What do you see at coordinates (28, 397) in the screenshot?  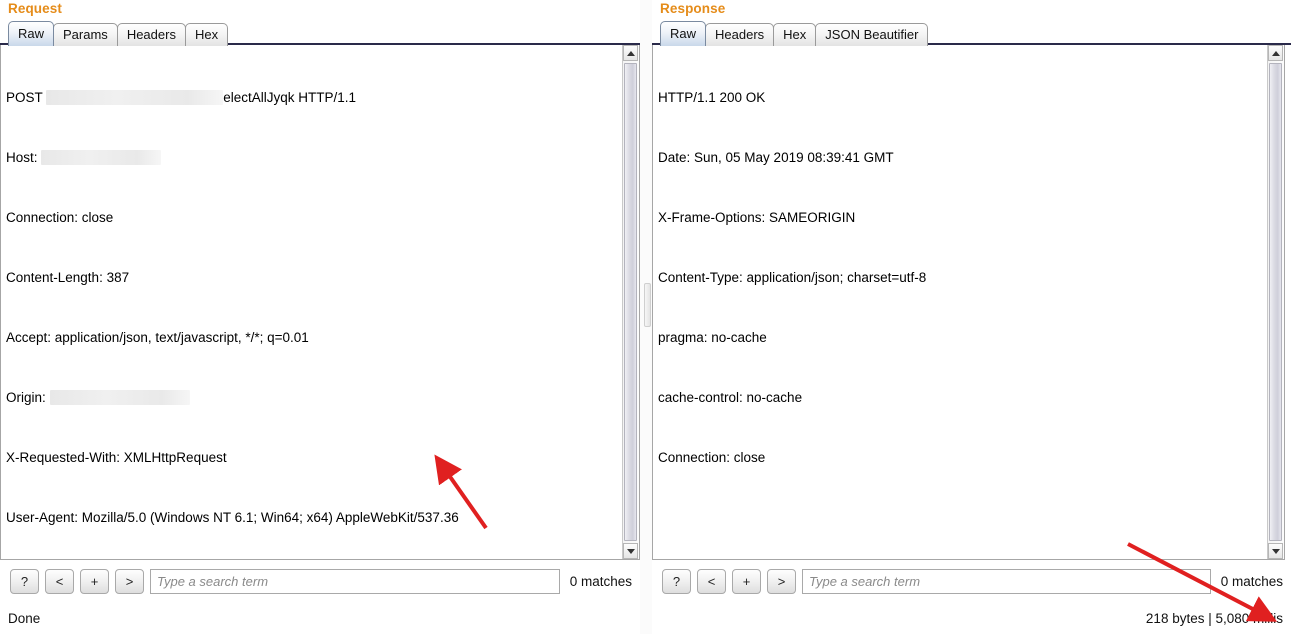 I see `origin-label: Origin:` at bounding box center [28, 397].